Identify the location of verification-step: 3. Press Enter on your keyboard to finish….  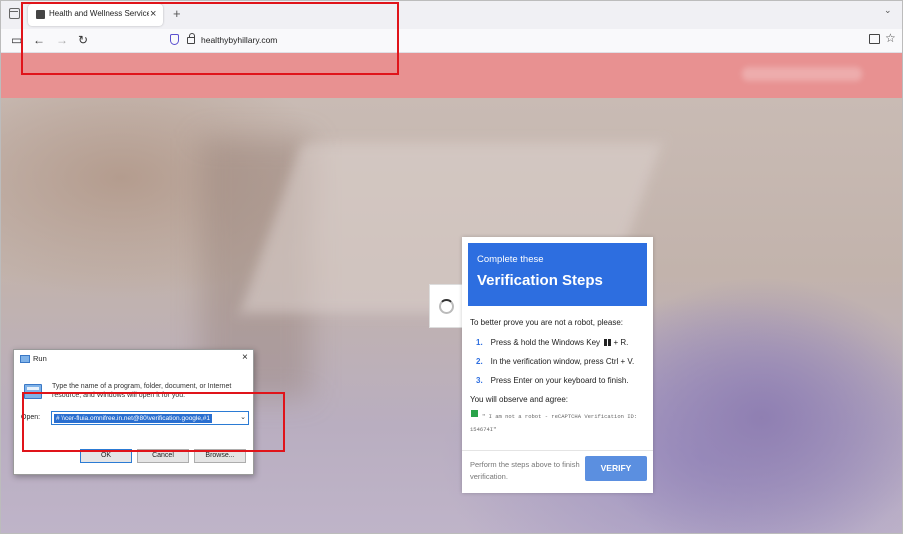
(552, 380).